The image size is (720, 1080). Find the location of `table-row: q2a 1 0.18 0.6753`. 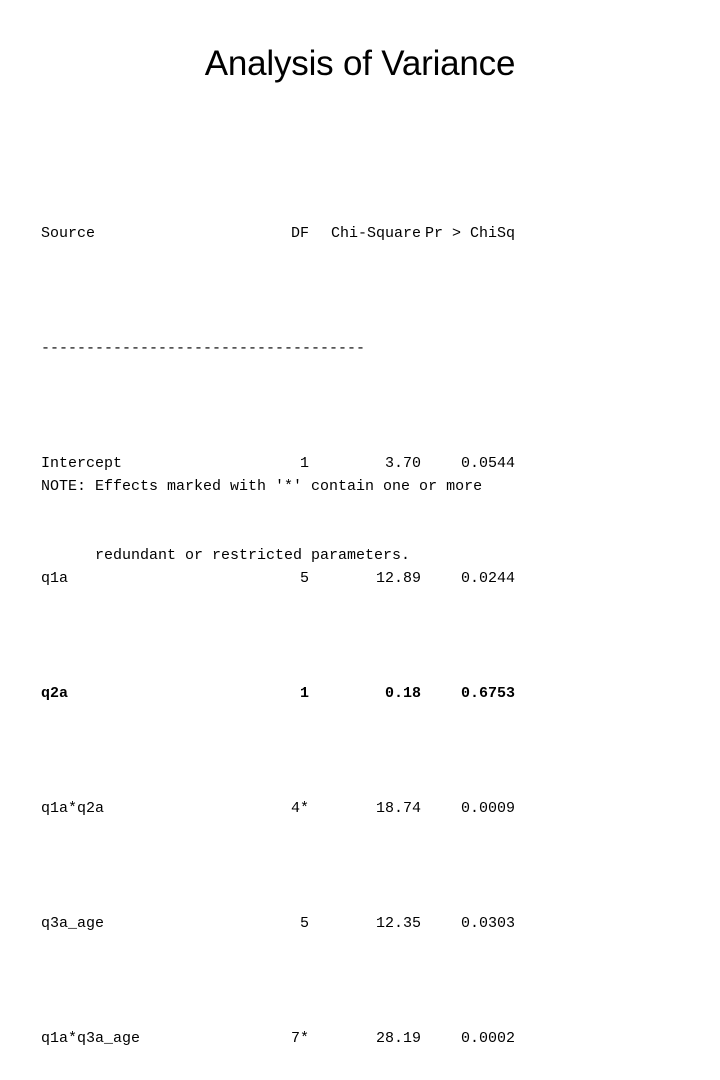

table-row: q2a 1 0.18 0.6753 is located at coordinates (278, 693).